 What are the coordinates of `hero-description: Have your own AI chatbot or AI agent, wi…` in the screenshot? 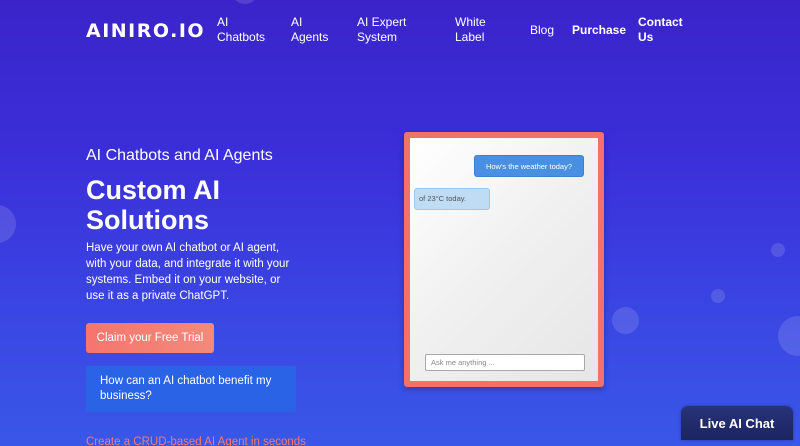 It's located at (188, 272).